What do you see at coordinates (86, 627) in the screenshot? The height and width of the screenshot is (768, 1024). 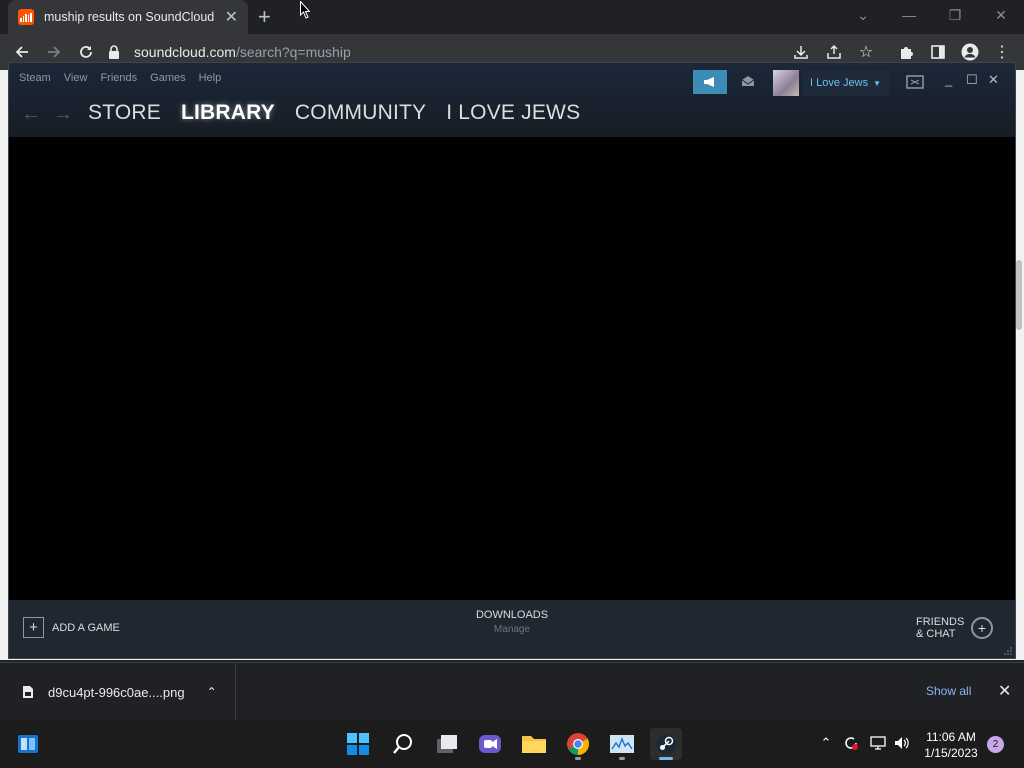 I see `add-game-label: ADD A GAME` at bounding box center [86, 627].